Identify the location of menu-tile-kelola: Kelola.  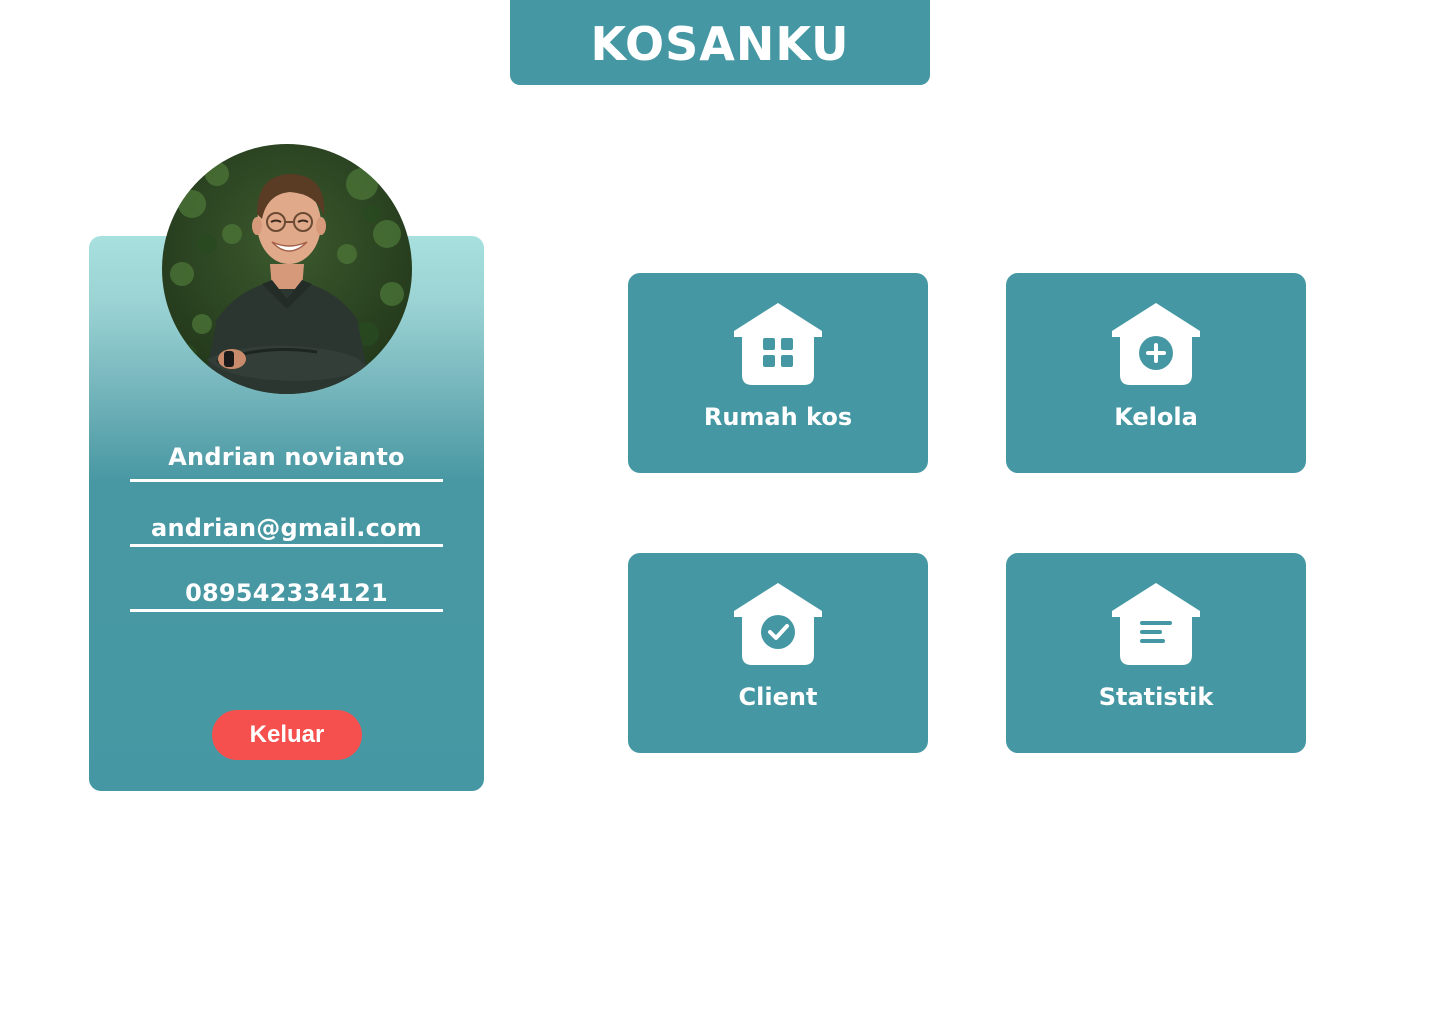
(1156, 373).